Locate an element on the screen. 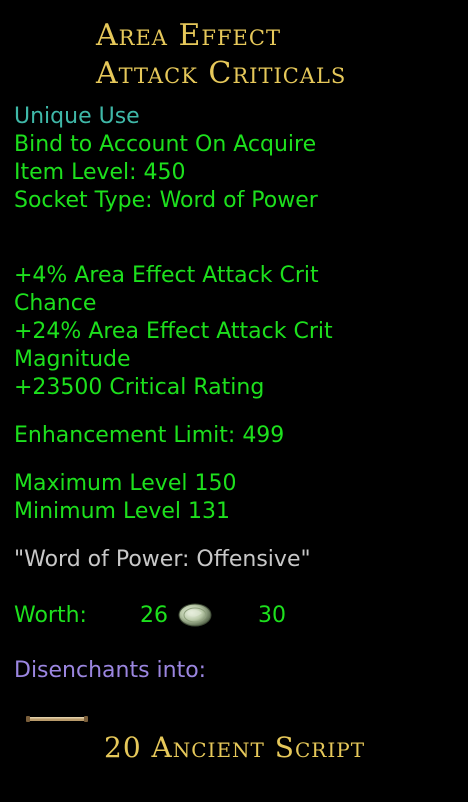  stat-line: Chance is located at coordinates (55, 303).